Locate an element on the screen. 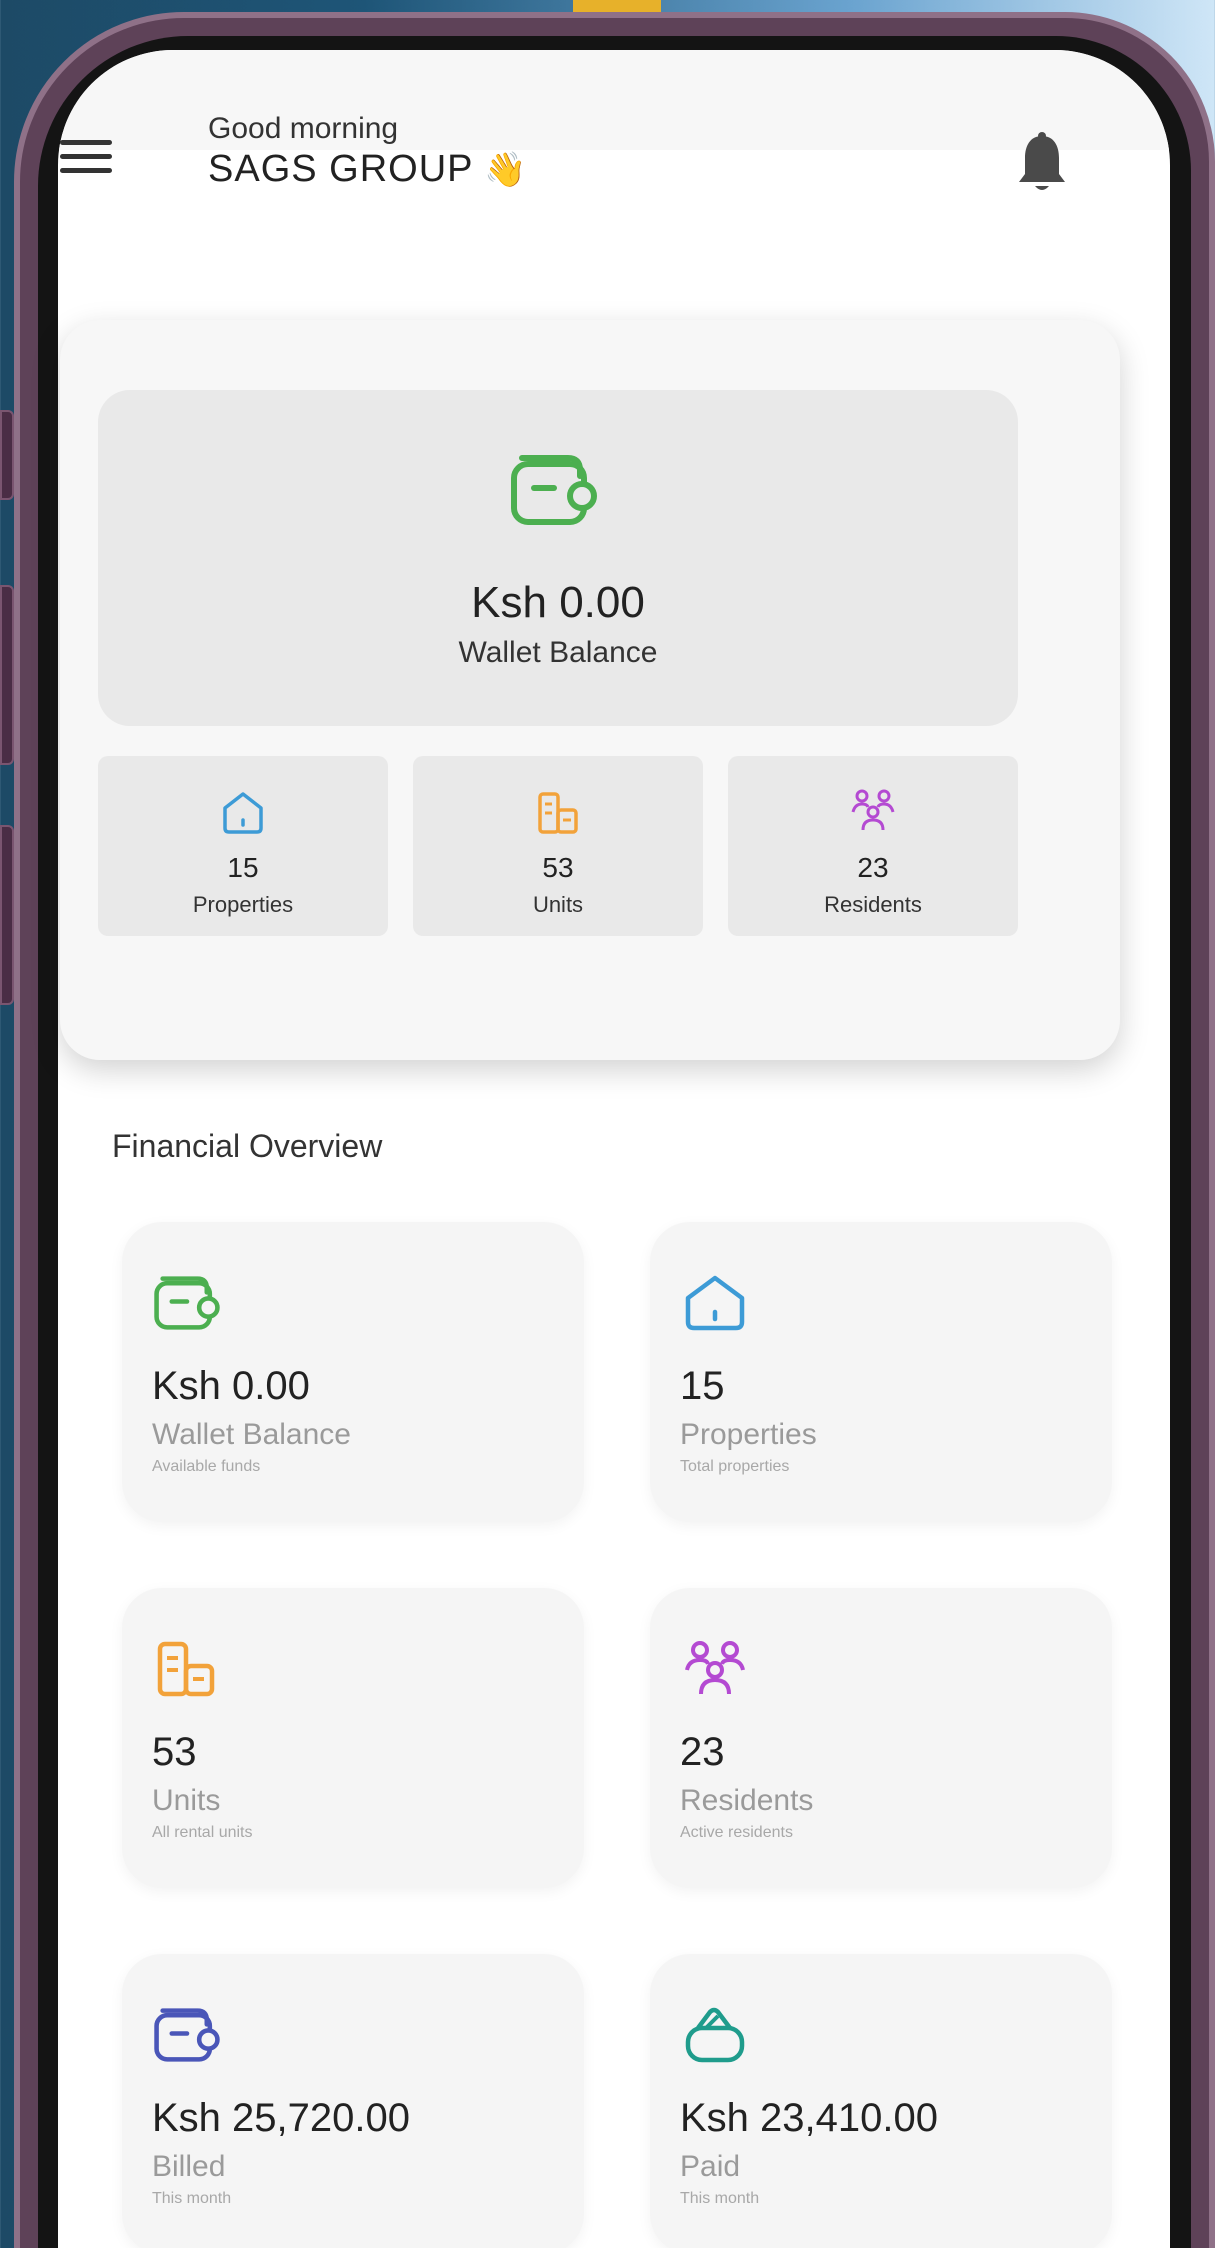 This screenshot has height=2248, width=1215. wallet-balance-label: Wallet Balance is located at coordinates (558, 652).